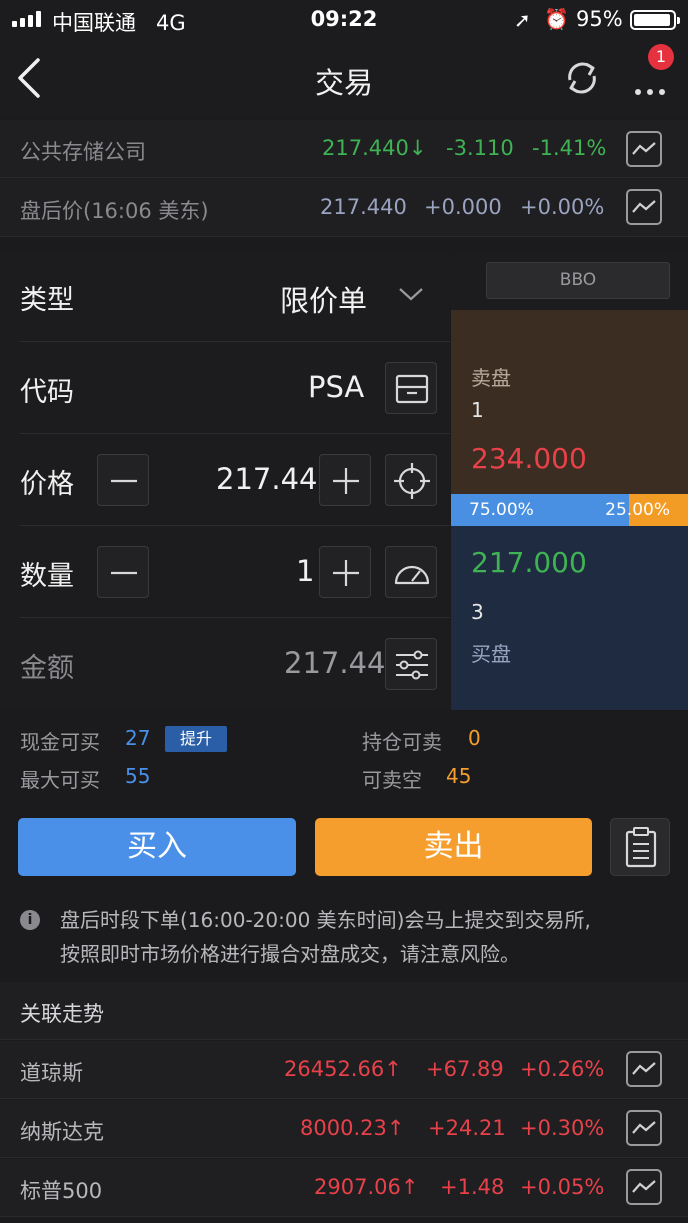  What do you see at coordinates (467, 1128) in the screenshot?
I see `index-change: +24.21` at bounding box center [467, 1128].